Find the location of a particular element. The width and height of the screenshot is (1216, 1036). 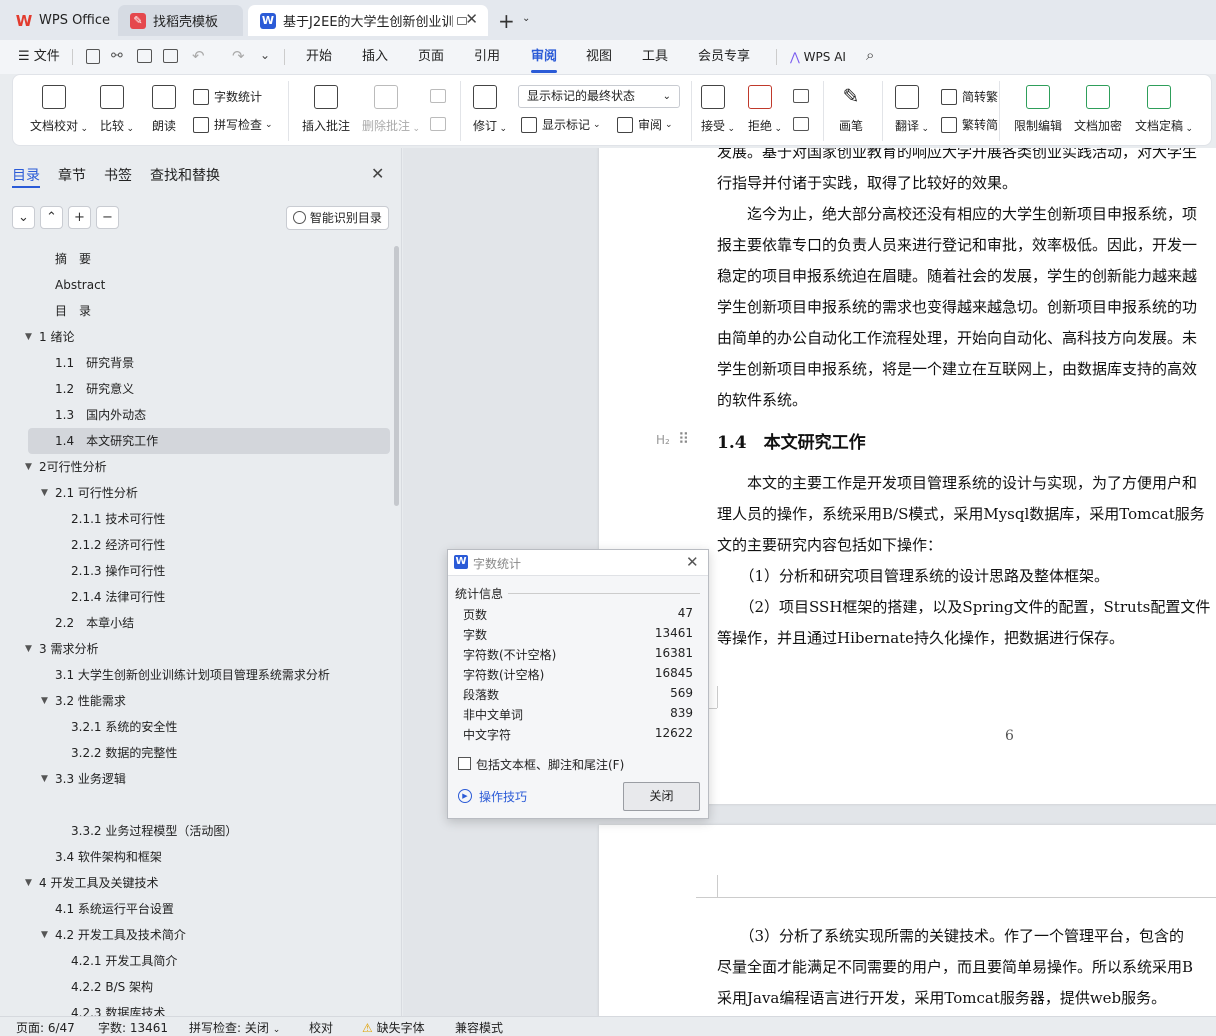

toc-item: 2.1.3 操作可行性 is located at coordinates (196, 571).